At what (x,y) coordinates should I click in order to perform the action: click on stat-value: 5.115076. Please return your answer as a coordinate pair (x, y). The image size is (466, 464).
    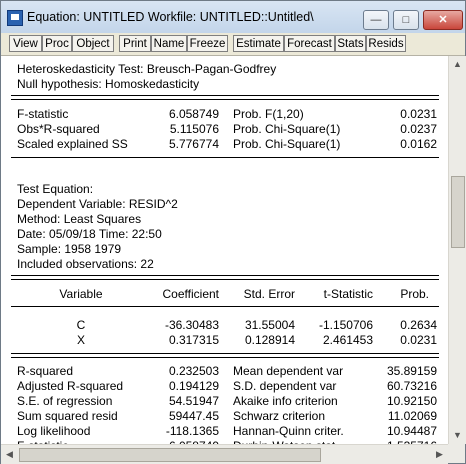
    Looking at the image, I should click on (194, 129).